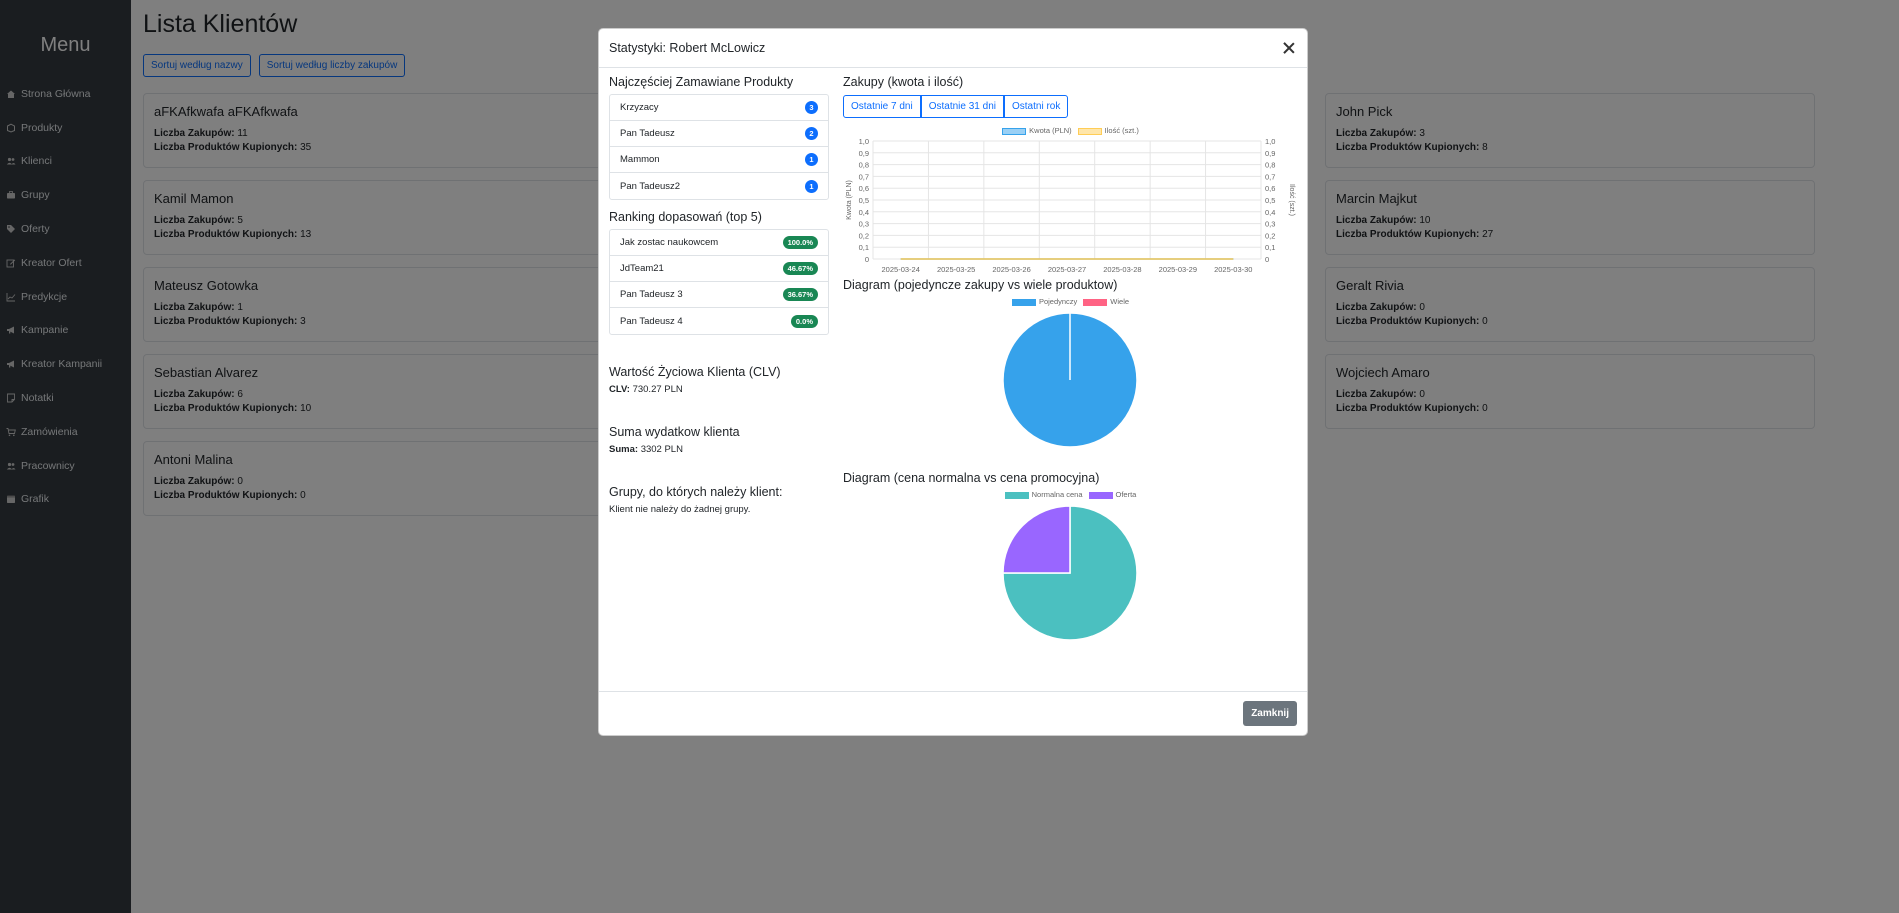 The width and height of the screenshot is (1899, 913). I want to click on legend-item-offer: Oferta, so click(1112, 494).